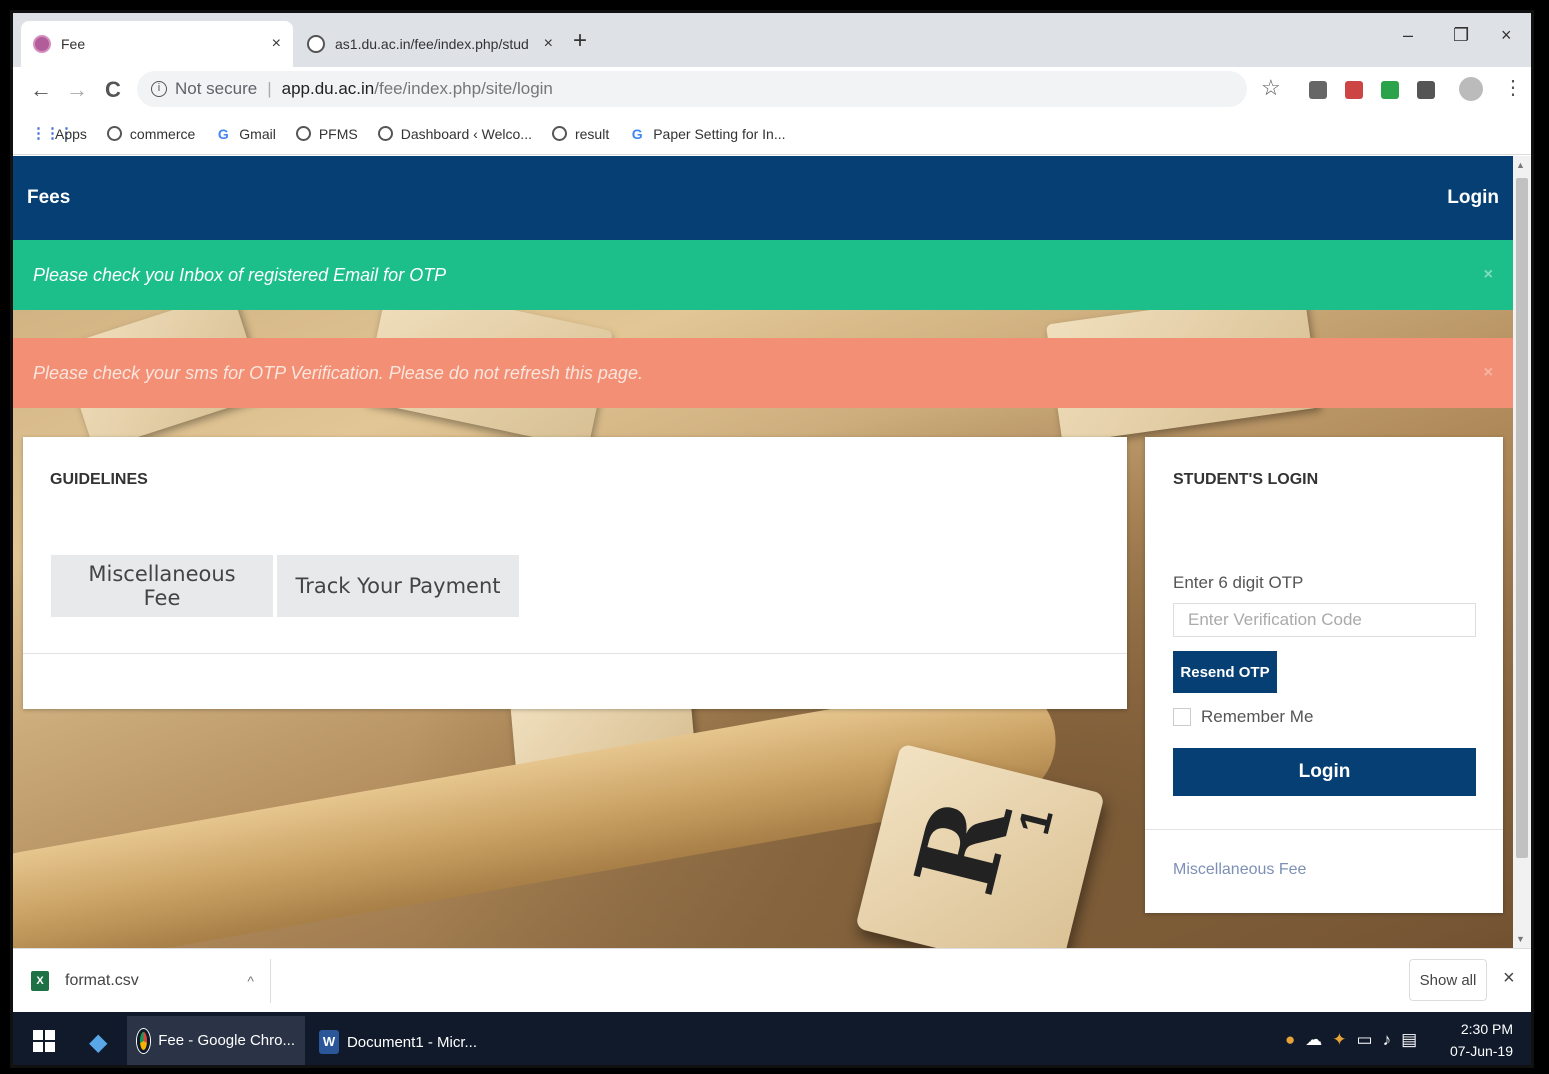  Describe the element at coordinates (1409, 1040) in the screenshot. I see `notifications-icon: ▤` at that location.